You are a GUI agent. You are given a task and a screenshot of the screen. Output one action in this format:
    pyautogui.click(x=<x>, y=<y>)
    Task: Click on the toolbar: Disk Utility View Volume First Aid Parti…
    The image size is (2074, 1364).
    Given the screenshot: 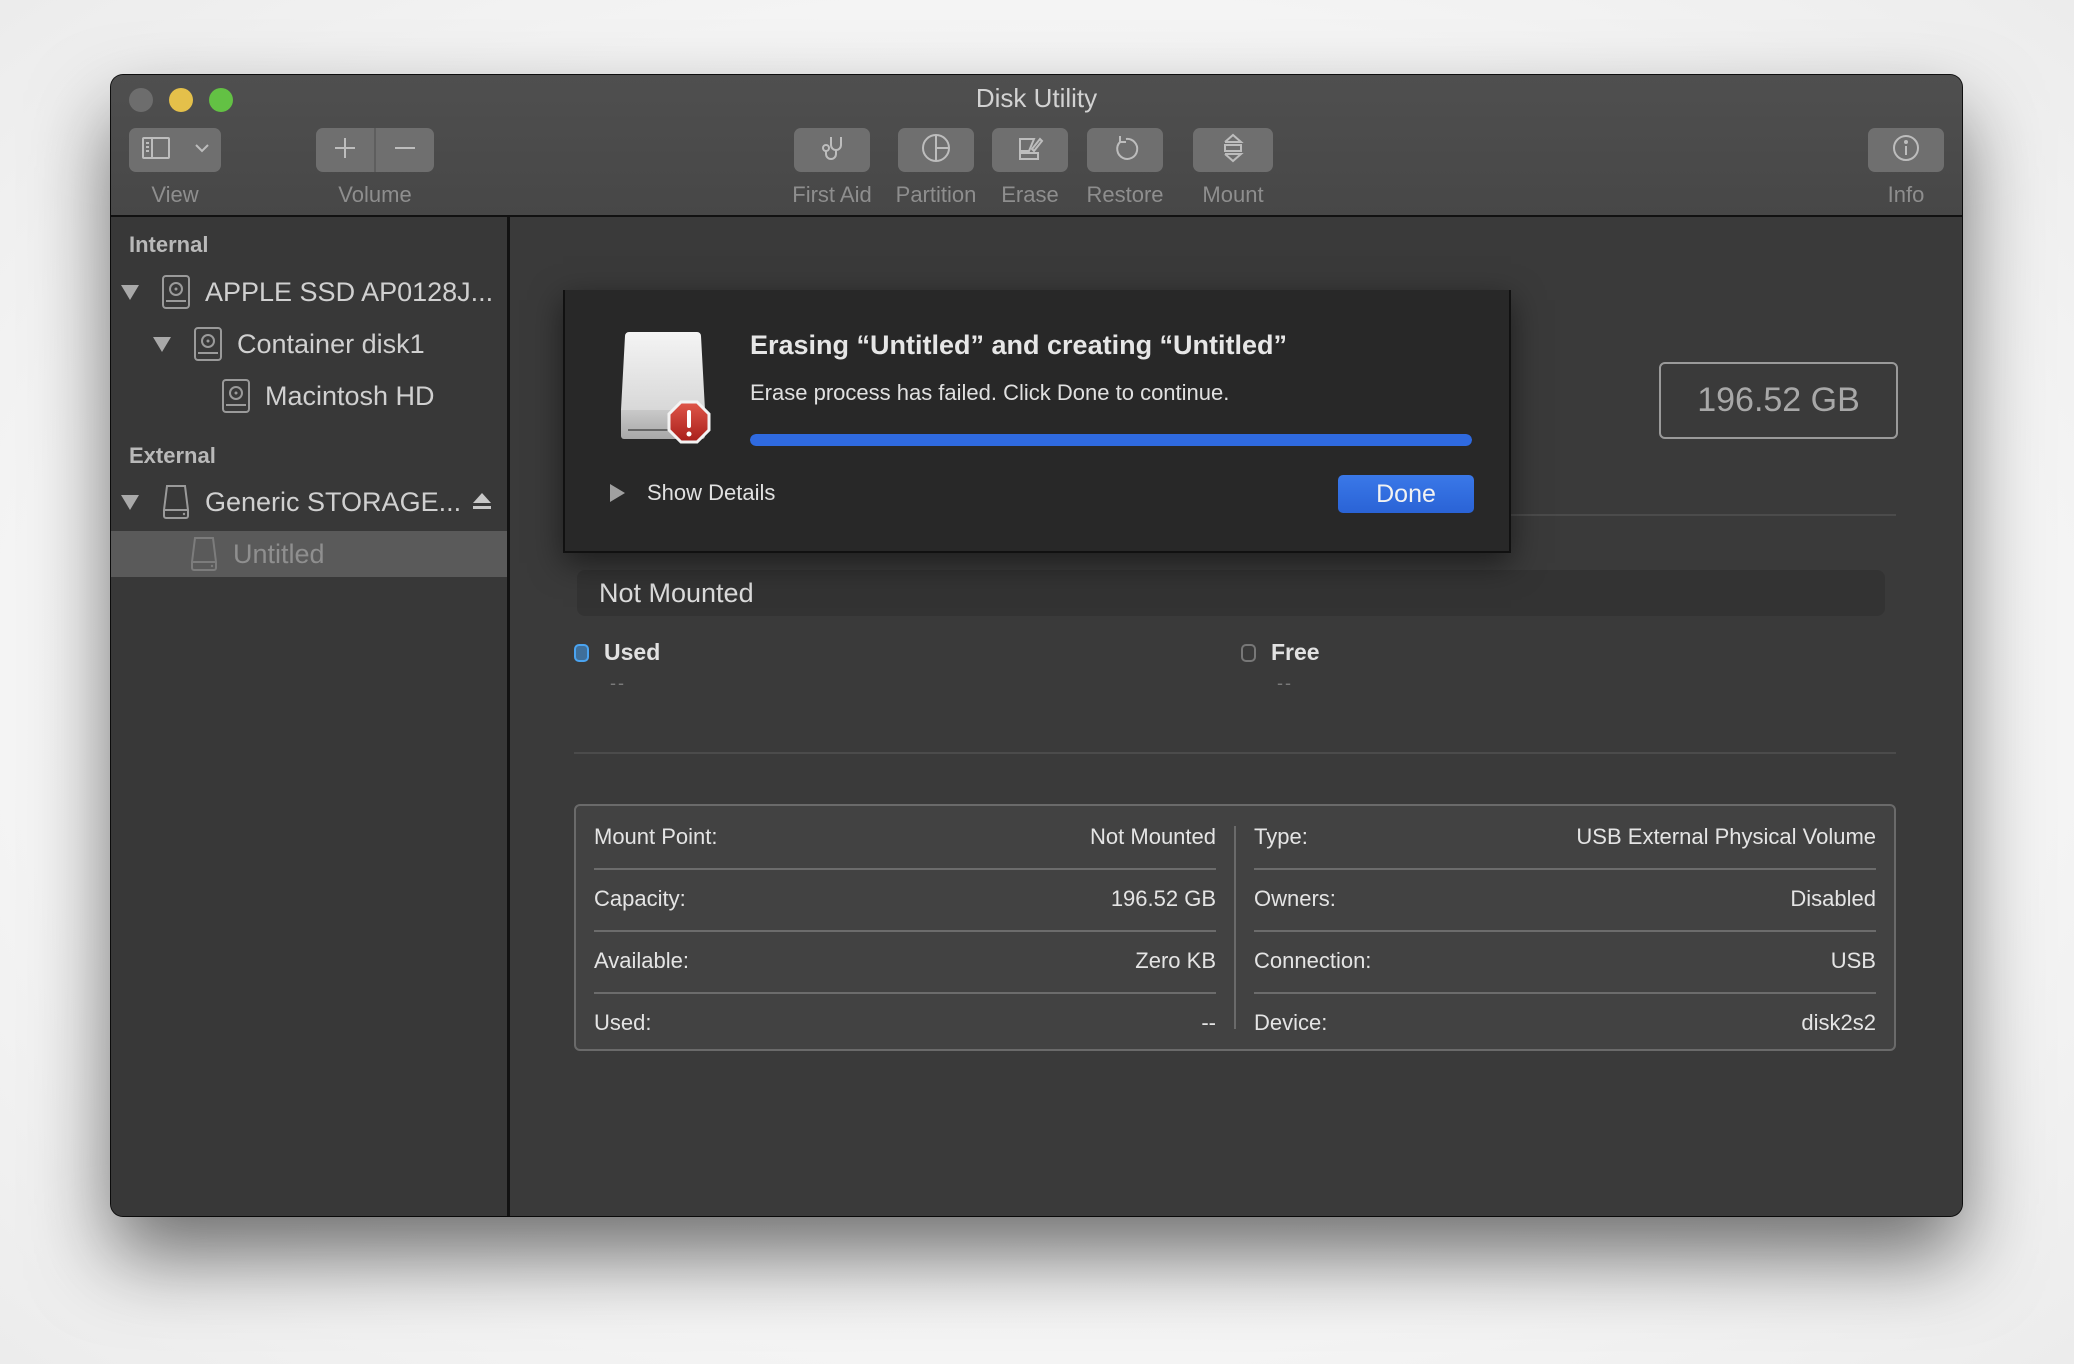 What is the action you would take?
    pyautogui.click(x=1036, y=146)
    